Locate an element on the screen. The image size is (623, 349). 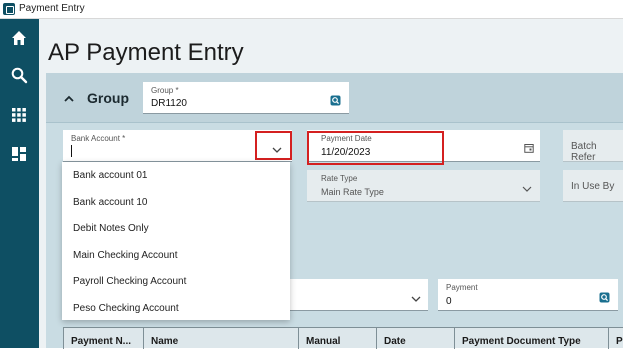
group-field: Group * DR1120 is located at coordinates (246, 98).